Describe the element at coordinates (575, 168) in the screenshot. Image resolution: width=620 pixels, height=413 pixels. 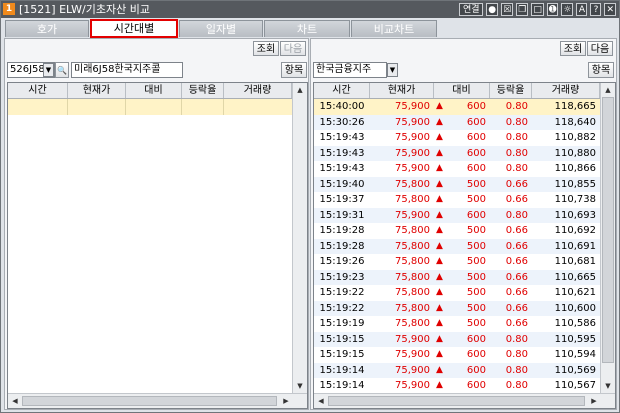
I see `cell-volume: 110,866` at that location.